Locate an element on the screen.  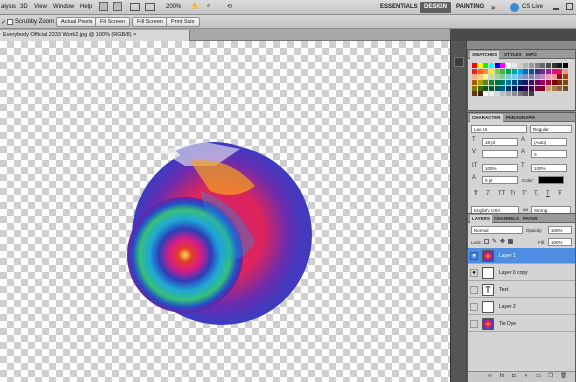
layer-row: T Text is located at coordinates (521, 290).